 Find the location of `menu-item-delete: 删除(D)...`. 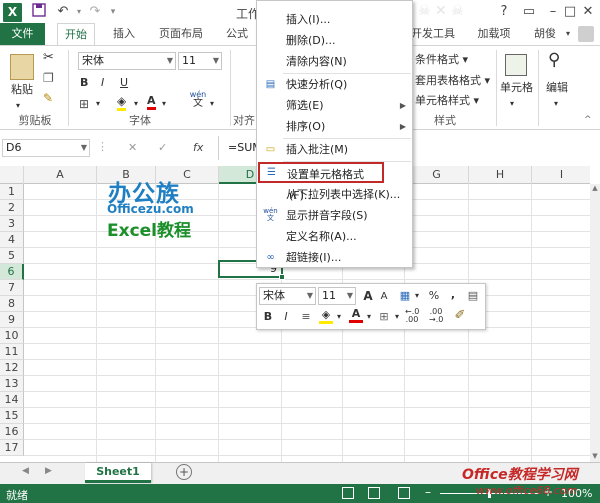

menu-item-delete: 删除(D)... is located at coordinates (334, 40).